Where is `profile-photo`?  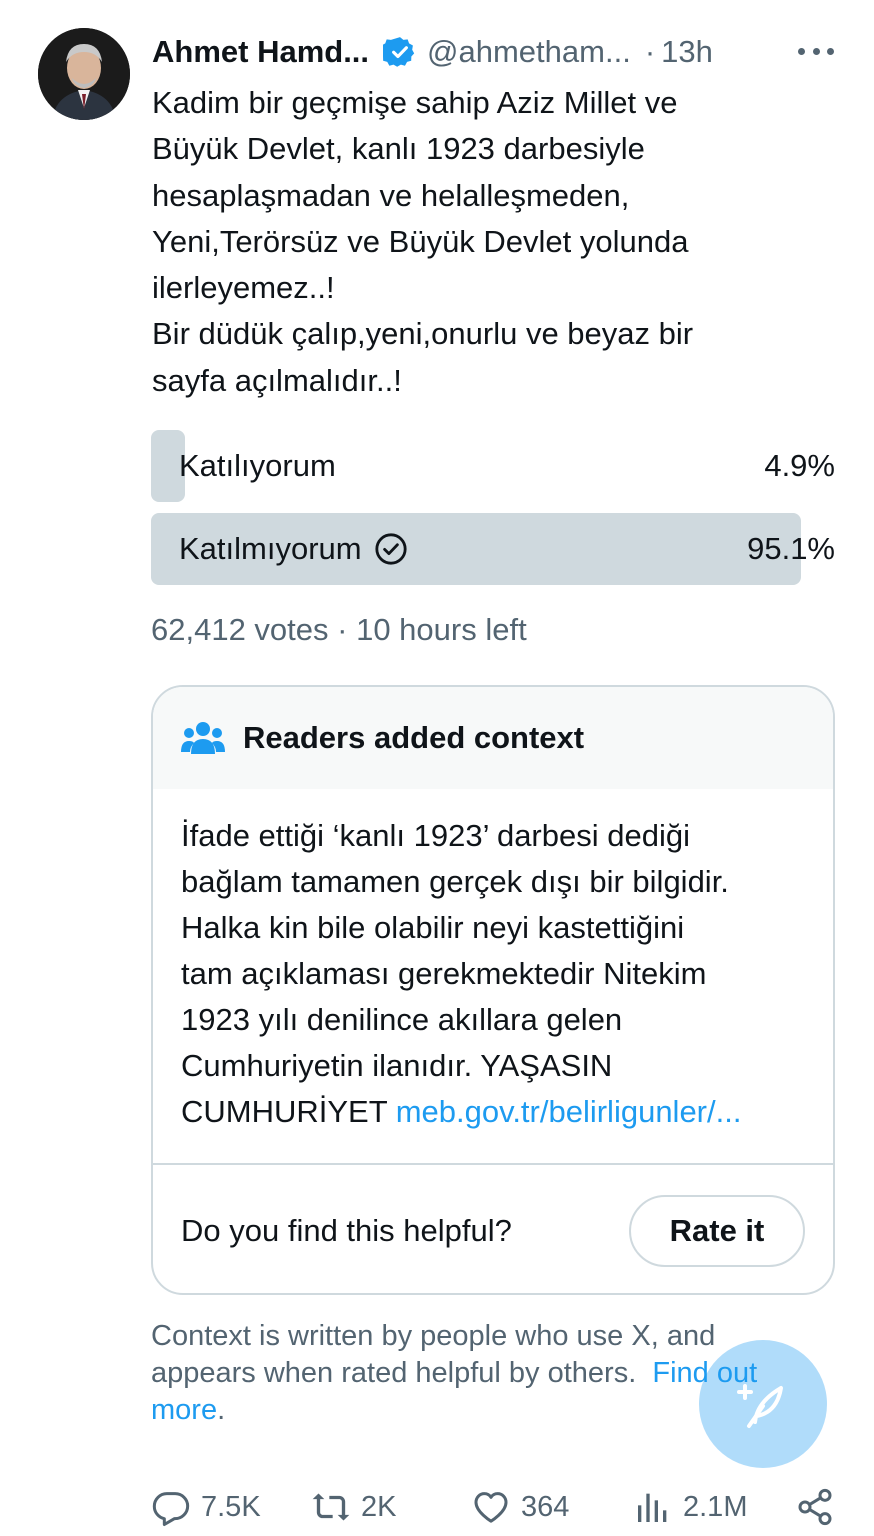
profile-photo is located at coordinates (84, 74).